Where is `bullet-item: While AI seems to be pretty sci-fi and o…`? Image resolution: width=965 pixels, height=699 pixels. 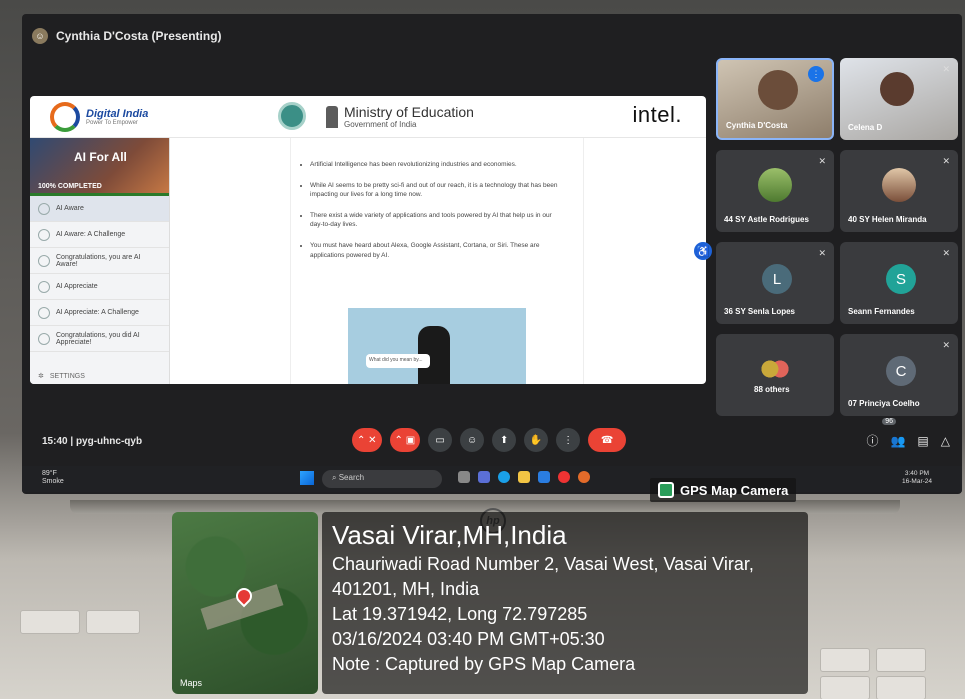 bullet-item: While AI seems to be pretty sci-fi and o… is located at coordinates (435, 190).